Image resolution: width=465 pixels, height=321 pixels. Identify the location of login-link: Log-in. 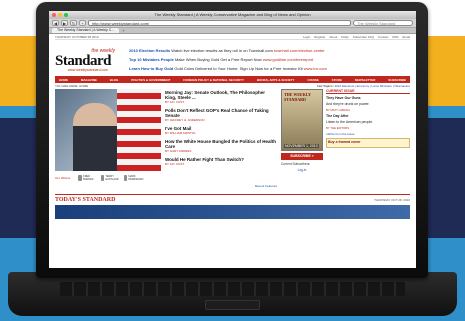
(302, 170).